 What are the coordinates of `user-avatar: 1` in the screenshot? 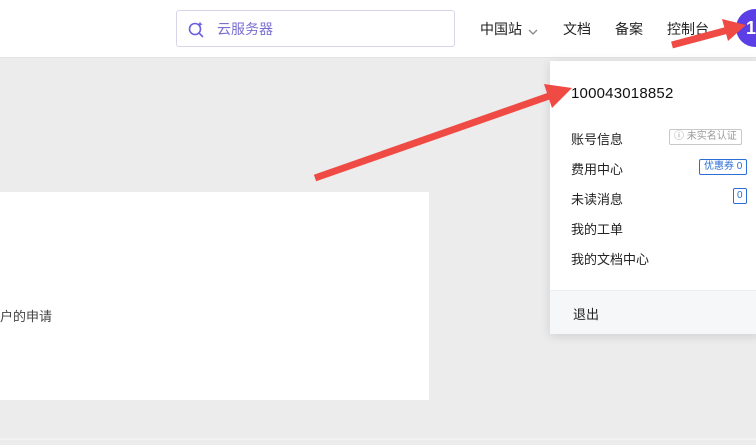 It's located at (746, 28).